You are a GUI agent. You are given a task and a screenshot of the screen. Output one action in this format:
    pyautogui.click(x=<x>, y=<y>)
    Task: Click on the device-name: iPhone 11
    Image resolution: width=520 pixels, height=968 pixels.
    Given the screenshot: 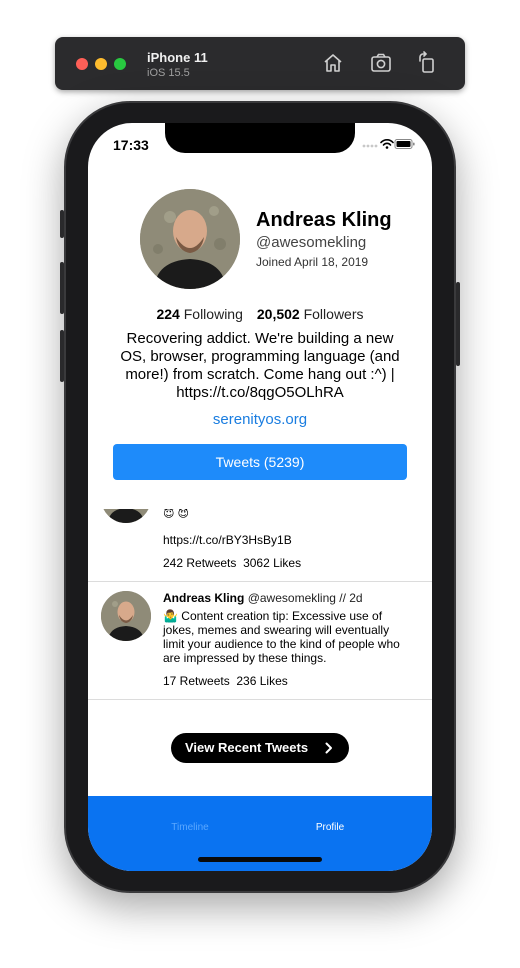 What is the action you would take?
    pyautogui.click(x=177, y=57)
    